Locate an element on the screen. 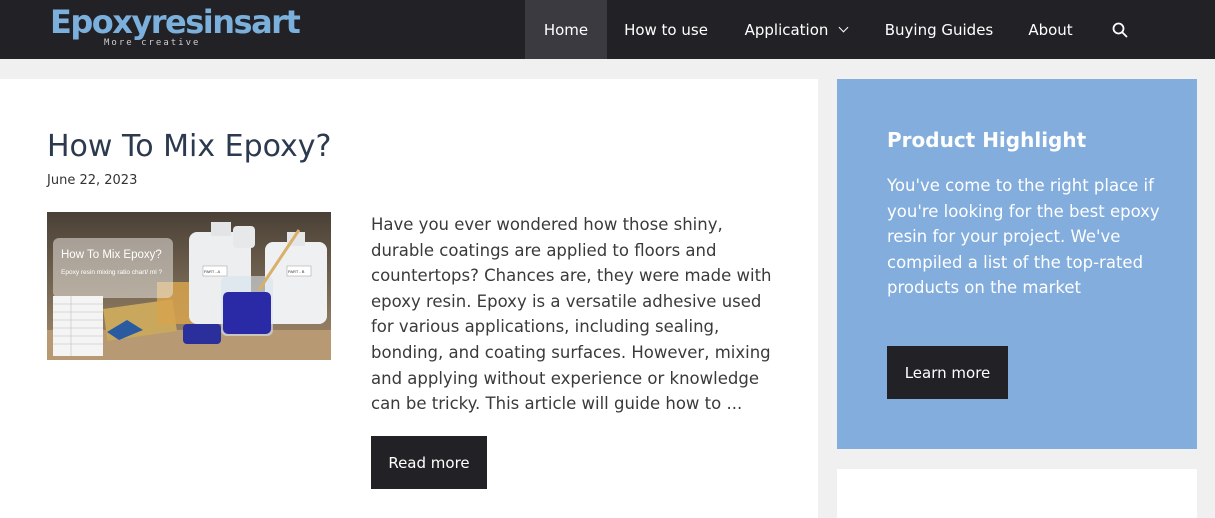 The width and height of the screenshot is (1215, 518). nav-item-about: About is located at coordinates (1050, 29).